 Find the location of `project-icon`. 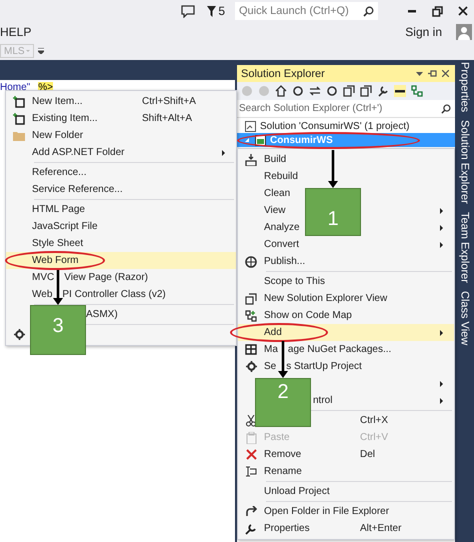

project-icon is located at coordinates (260, 140).